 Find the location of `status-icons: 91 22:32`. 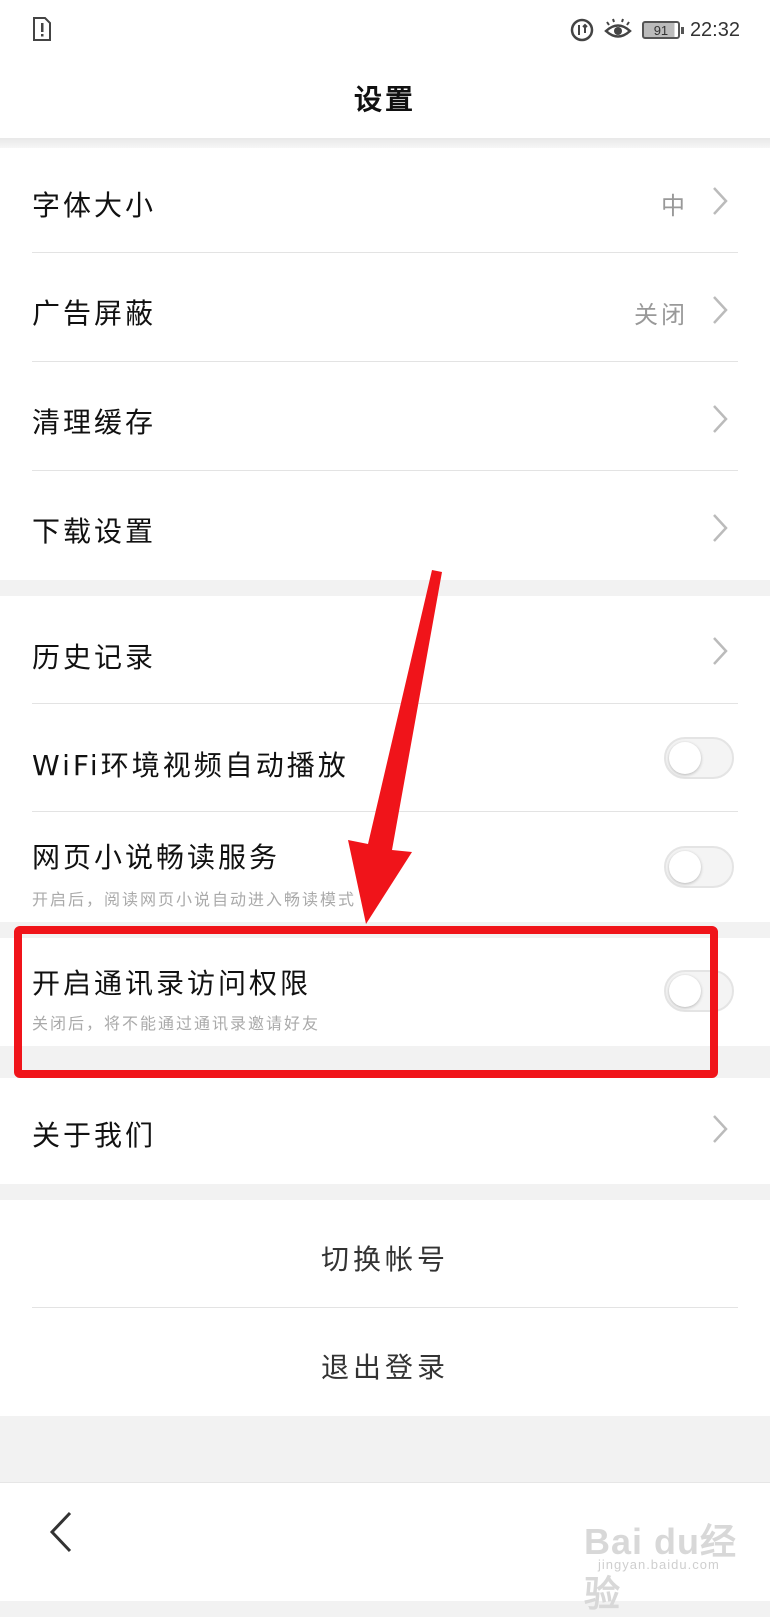

status-icons: 91 22:32 is located at coordinates (655, 30).